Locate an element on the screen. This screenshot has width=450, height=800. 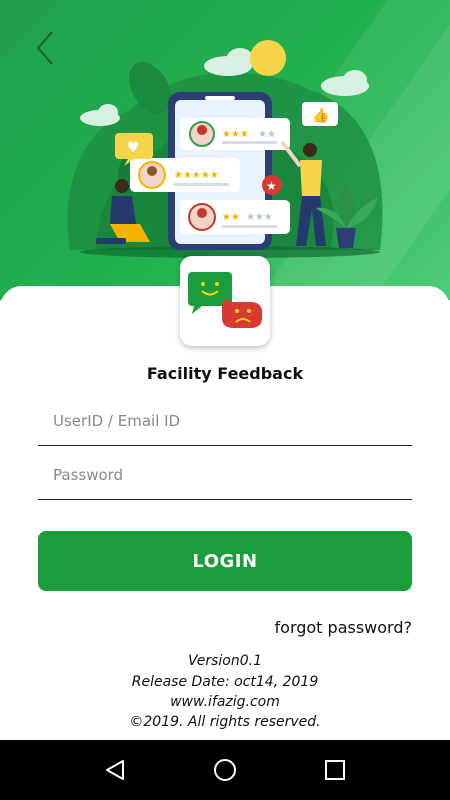
feedback-bubbles-icon is located at coordinates (225, 300).